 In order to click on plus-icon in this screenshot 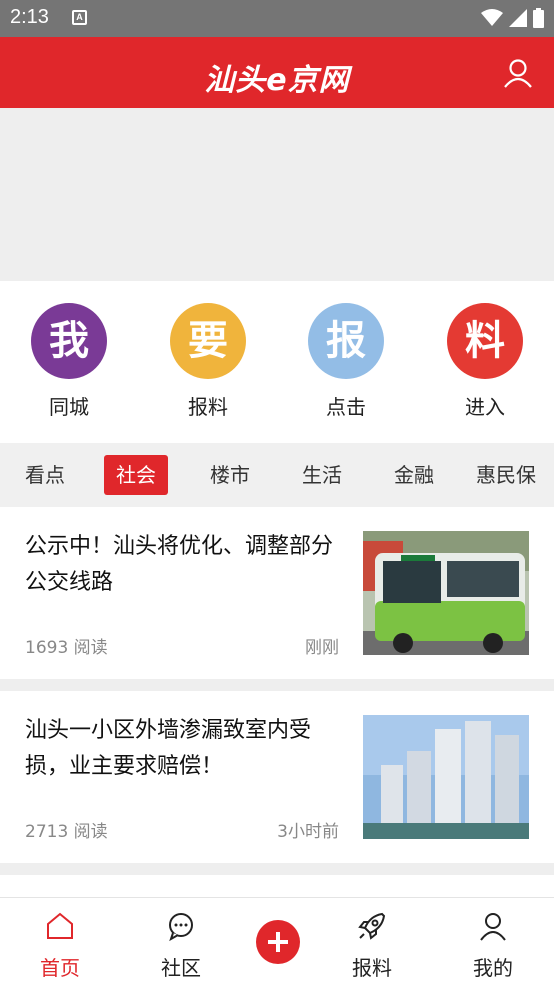, I will do `click(278, 942)`.